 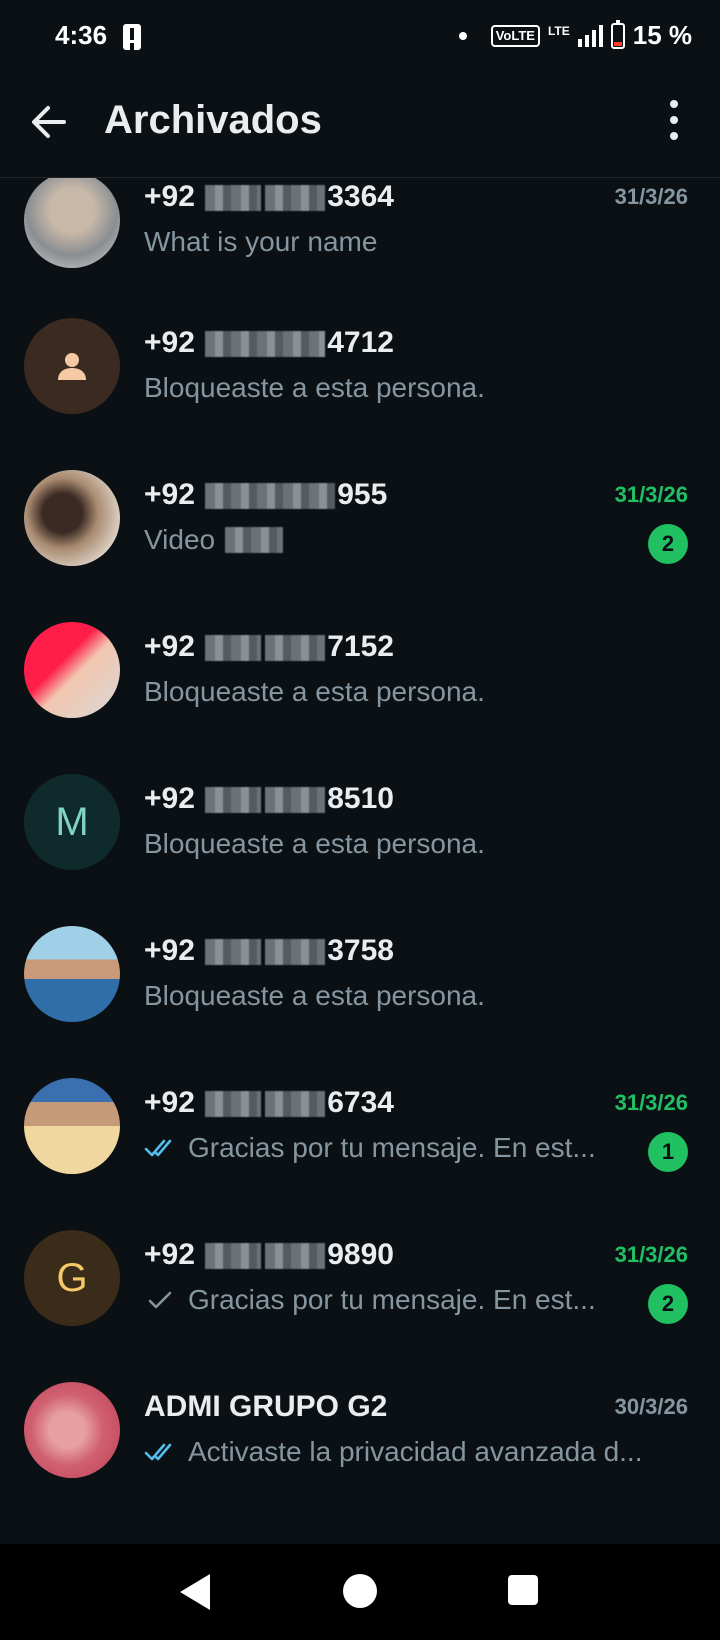 I want to click on chat-preview: What is your name, so click(x=261, y=241).